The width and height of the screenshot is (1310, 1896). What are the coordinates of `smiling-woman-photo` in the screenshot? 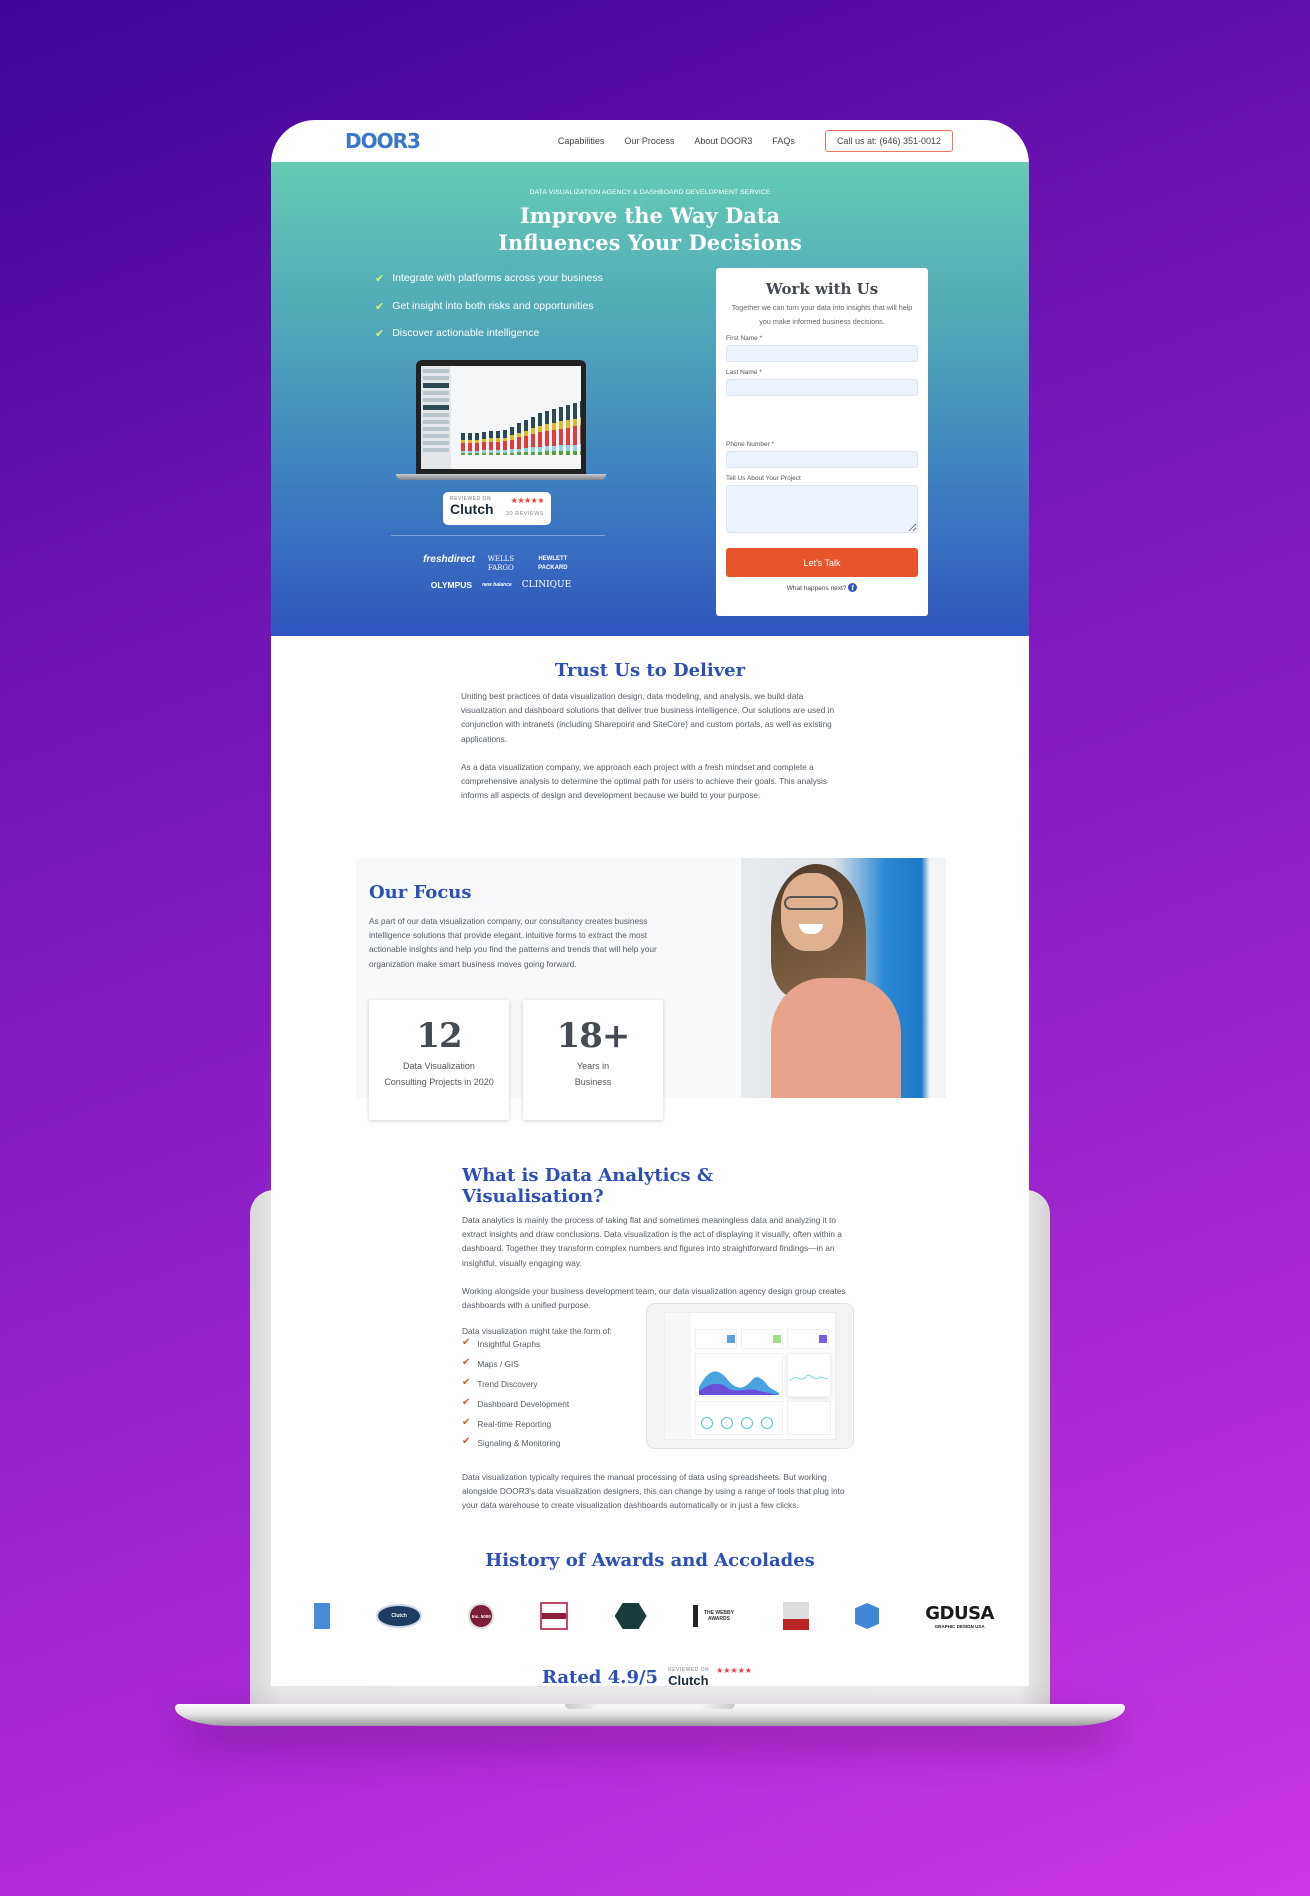 It's located at (843, 978).